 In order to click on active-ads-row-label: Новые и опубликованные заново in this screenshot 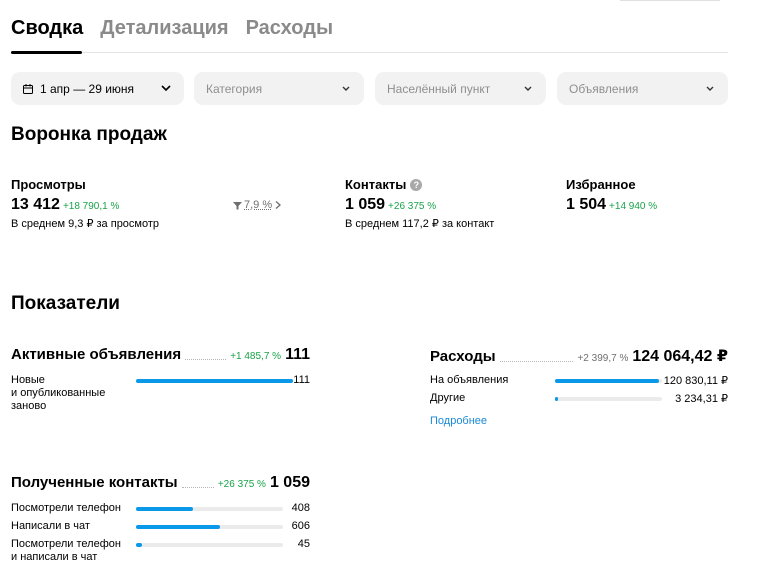, I will do `click(58, 393)`.